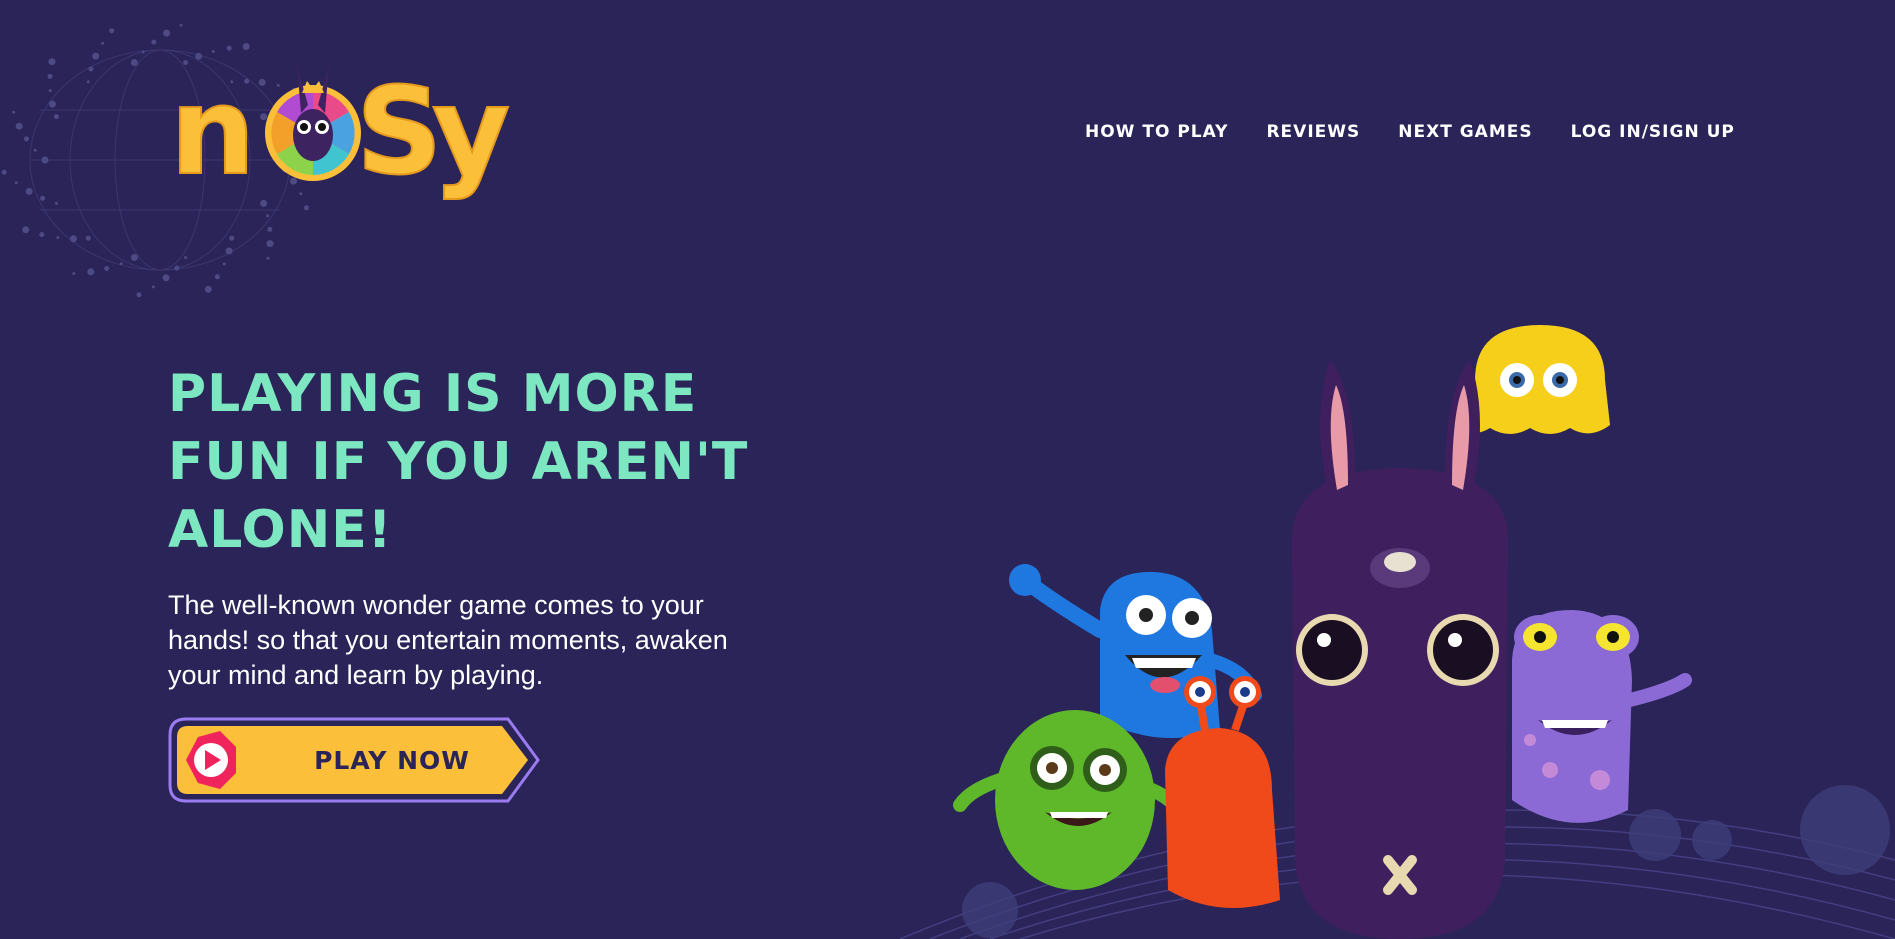  I want to click on play-now-label: PLAY NOW, so click(392, 760).